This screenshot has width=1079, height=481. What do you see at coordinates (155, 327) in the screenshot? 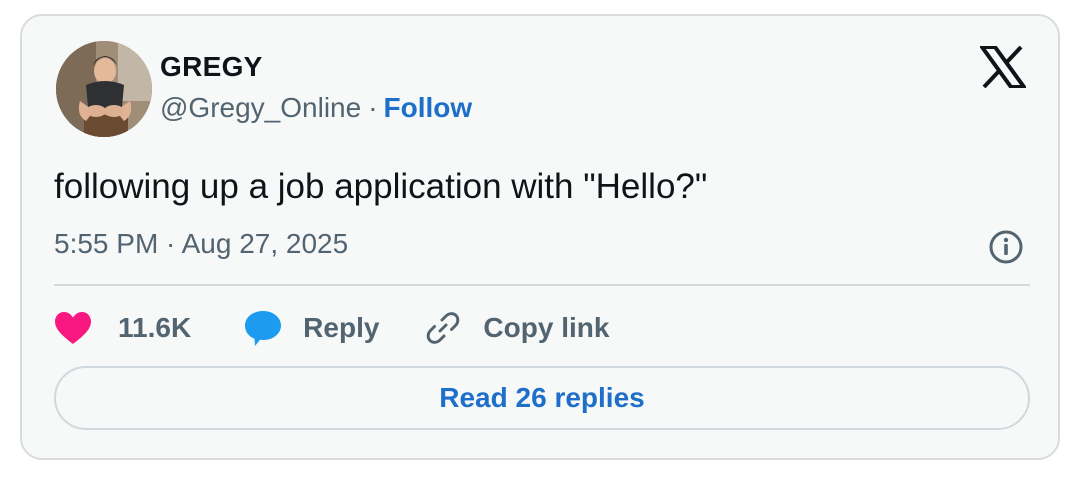
I see `like-count: 11.6K` at bounding box center [155, 327].